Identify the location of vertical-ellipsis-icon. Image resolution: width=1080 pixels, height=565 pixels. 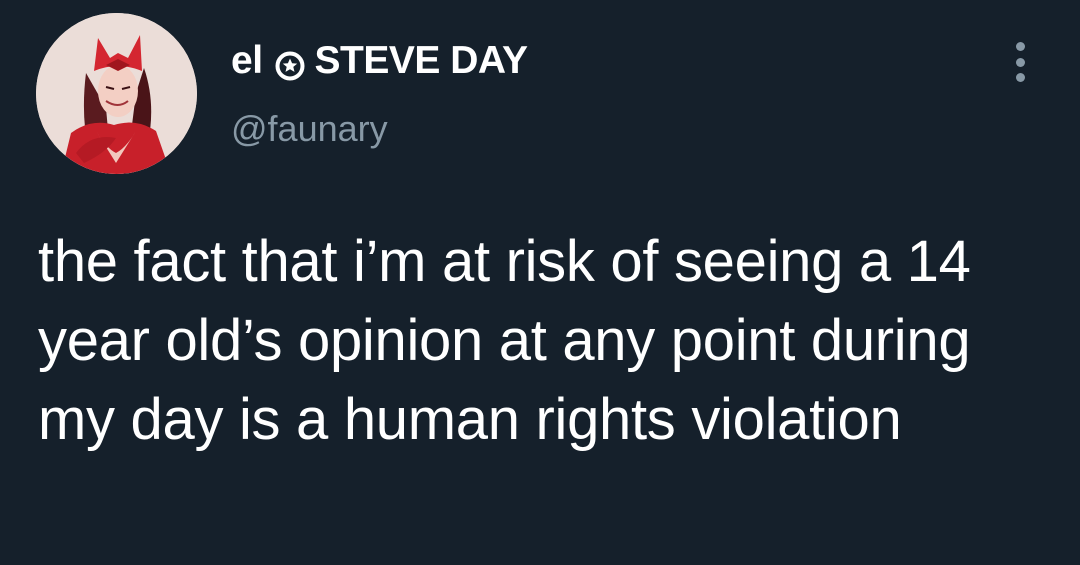
(1020, 62).